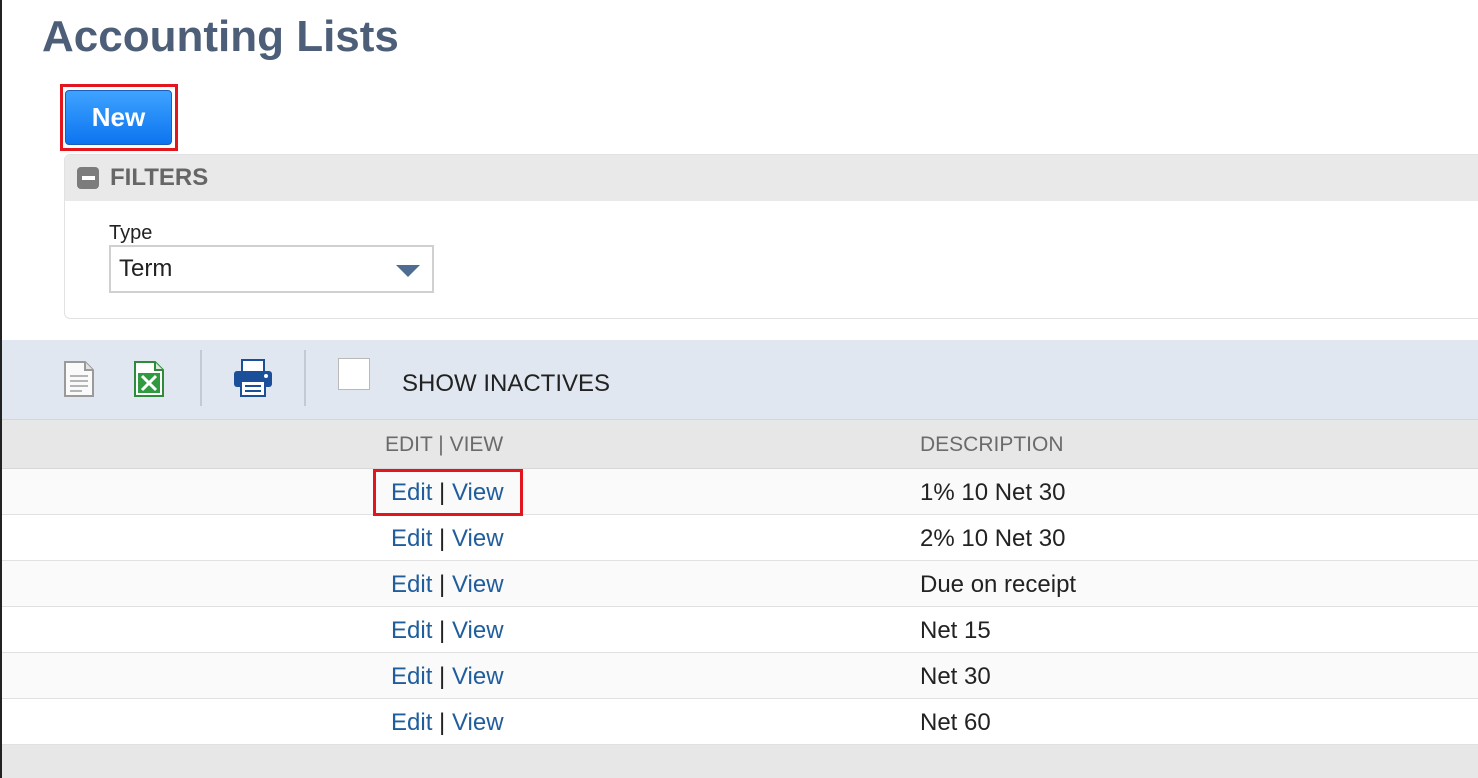 Image resolution: width=1478 pixels, height=778 pixels. What do you see at coordinates (354, 374) in the screenshot?
I see `show-inactives-checkbox` at bounding box center [354, 374].